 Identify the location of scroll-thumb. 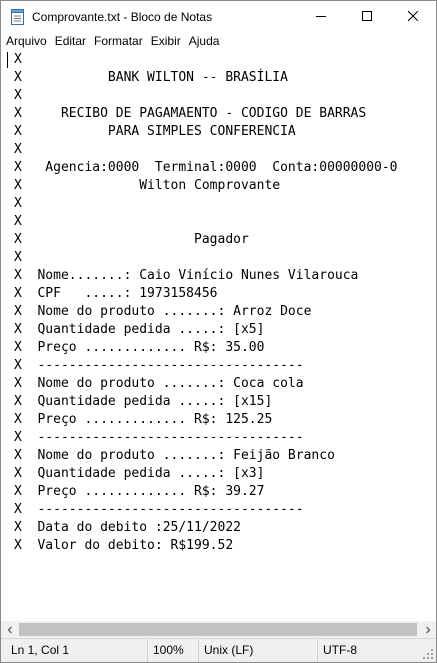
(218, 629).